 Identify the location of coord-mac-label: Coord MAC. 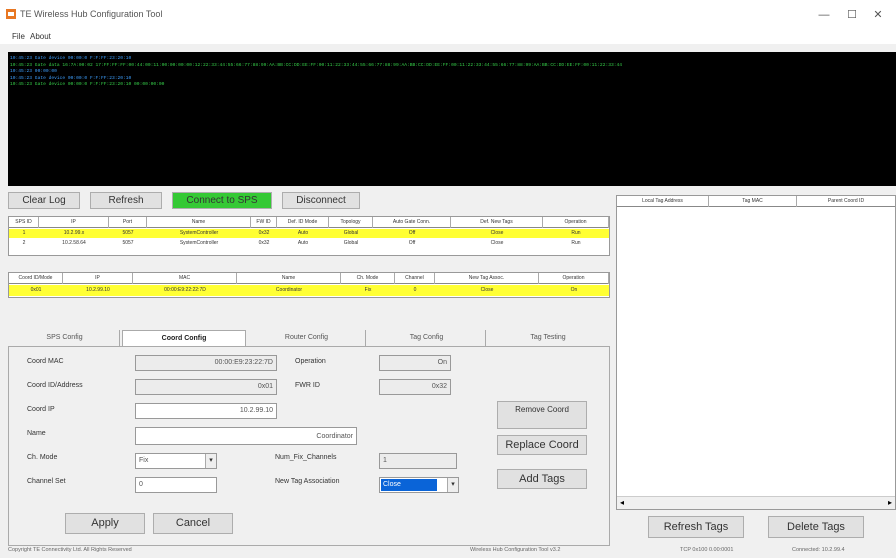
(45, 361).